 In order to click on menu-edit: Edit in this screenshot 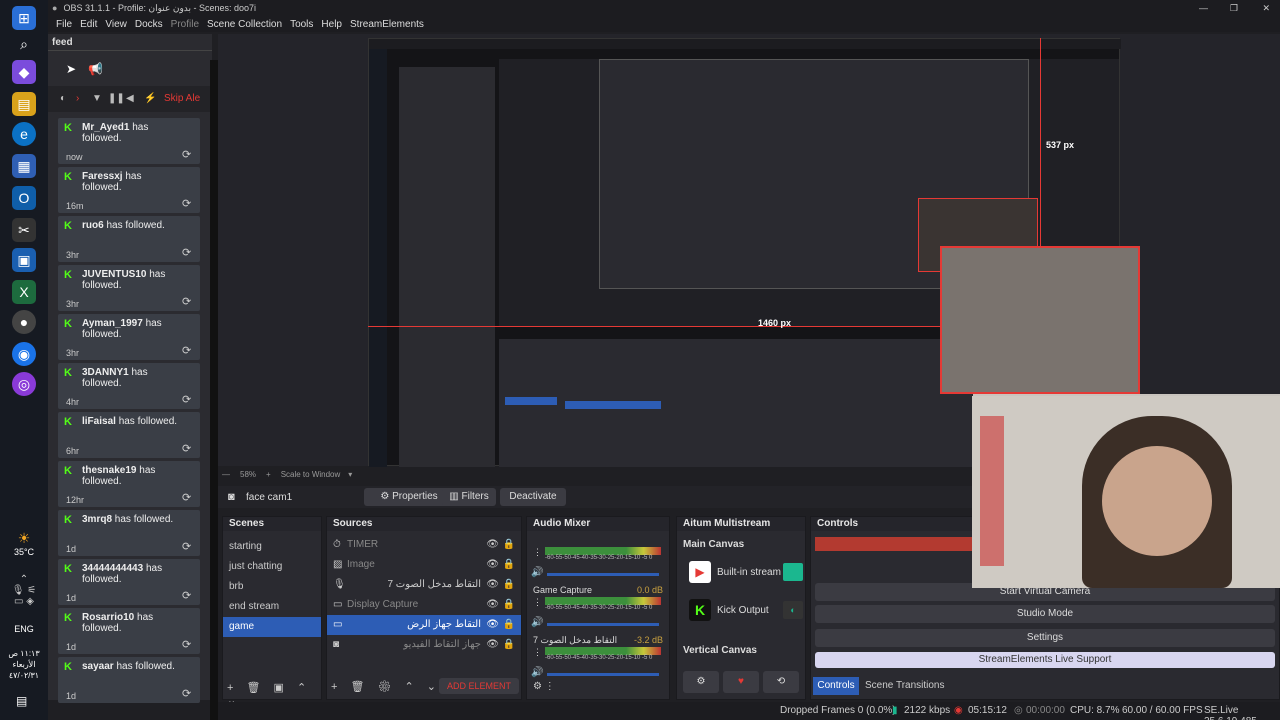, I will do `click(88, 24)`.